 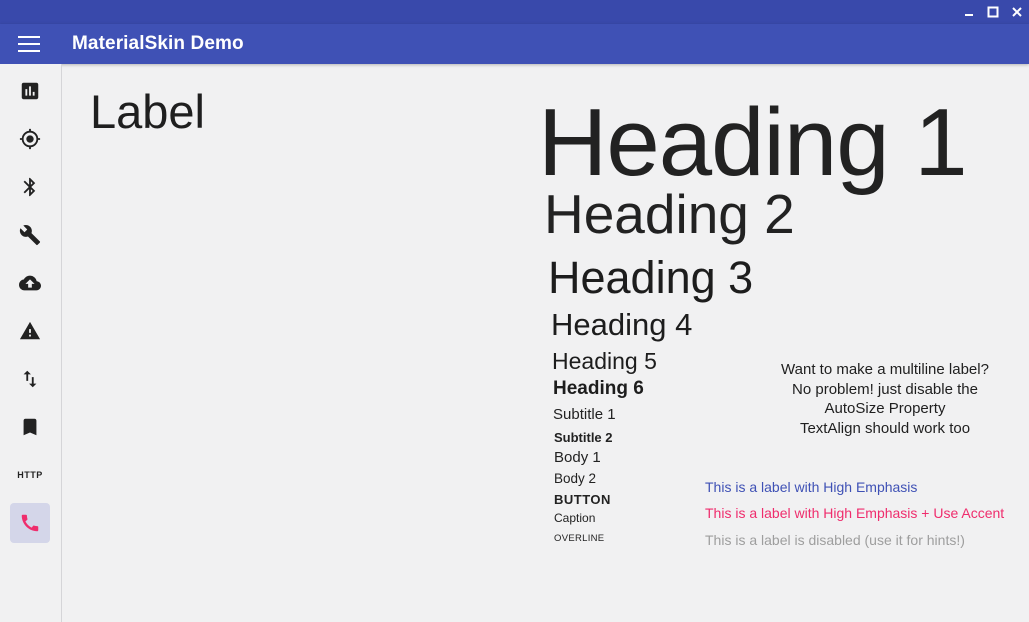 I want to click on app-title: MaterialSkin Demo, so click(x=158, y=43).